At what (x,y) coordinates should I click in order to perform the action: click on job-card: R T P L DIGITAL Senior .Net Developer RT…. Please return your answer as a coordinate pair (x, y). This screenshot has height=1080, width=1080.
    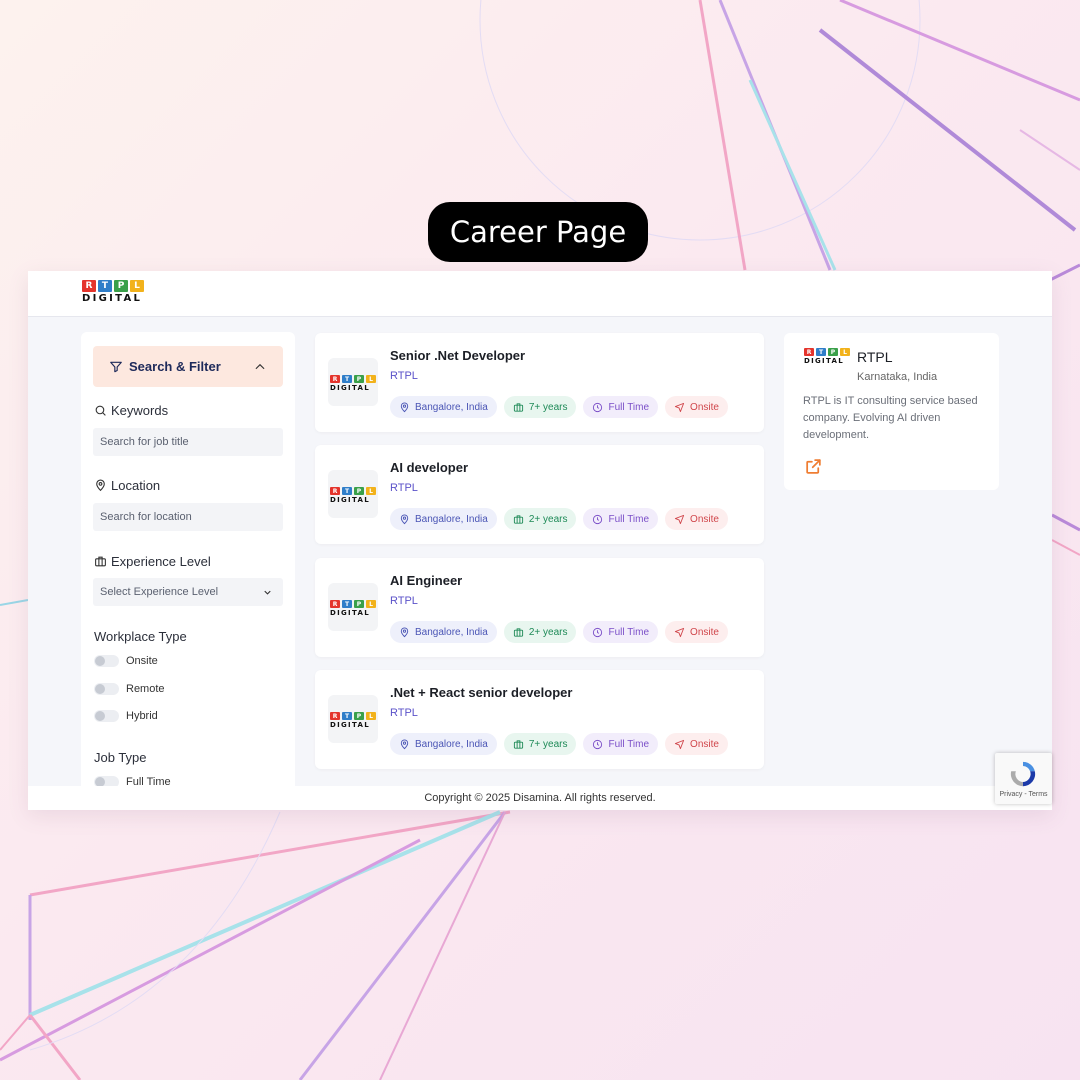
    Looking at the image, I should click on (539, 382).